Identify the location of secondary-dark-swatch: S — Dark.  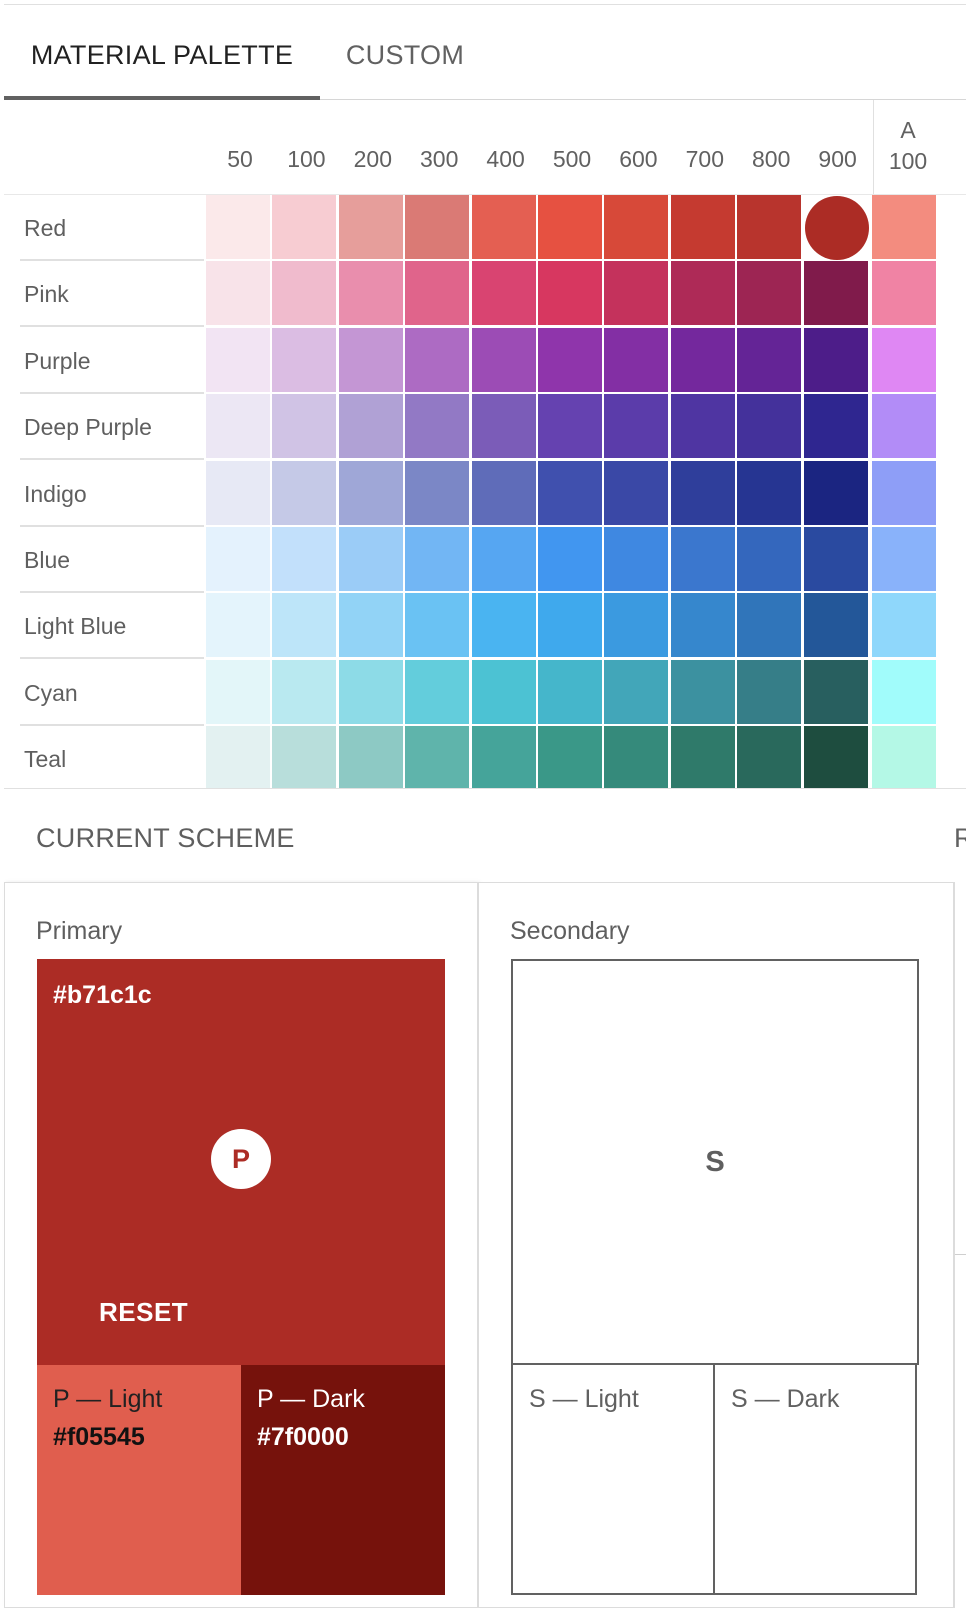
(815, 1479).